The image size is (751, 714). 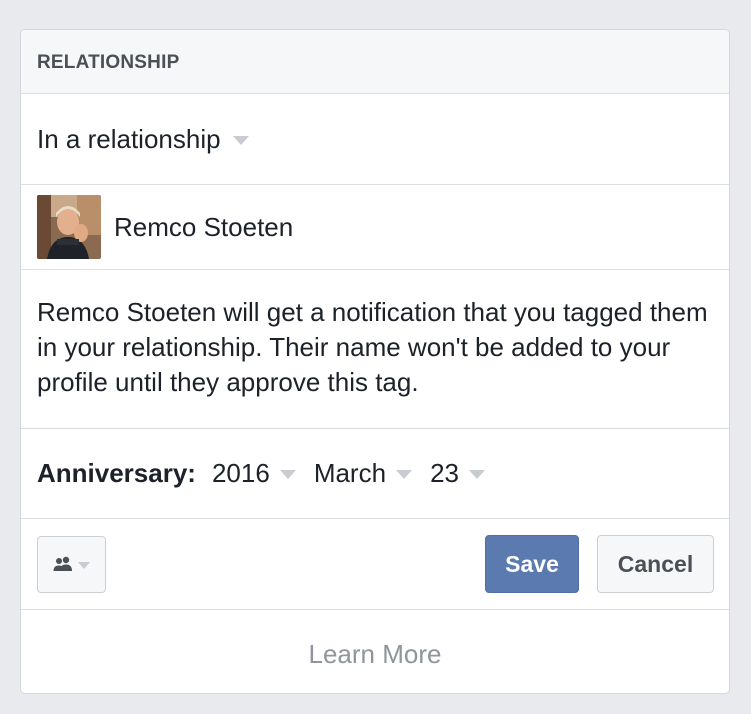 I want to click on section-title: RELATIONSHIP, so click(x=108, y=62).